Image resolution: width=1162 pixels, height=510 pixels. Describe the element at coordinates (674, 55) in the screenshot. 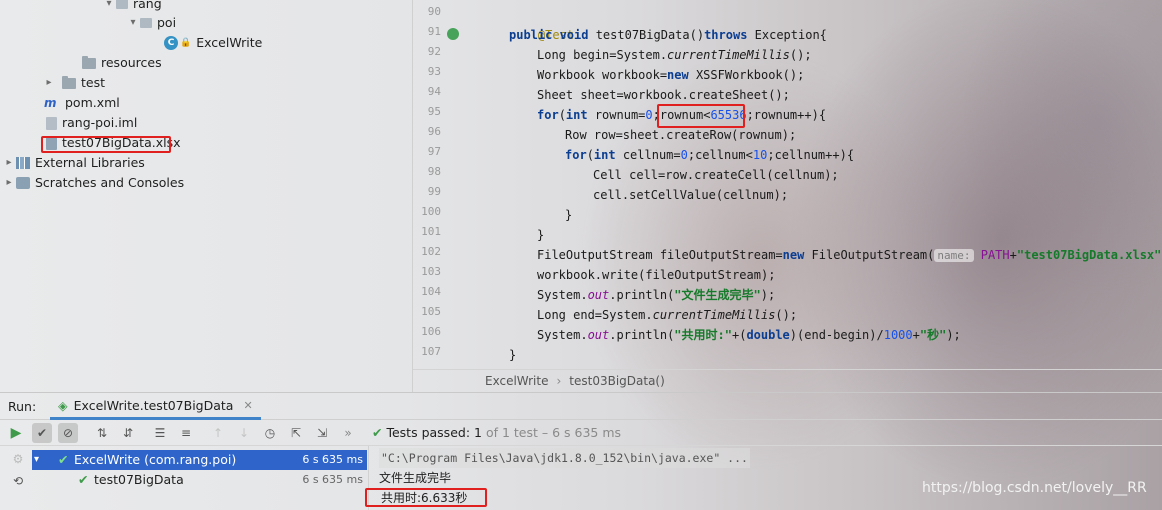

I see `code-line-92: Long begin=System.currentTimeMillis();` at that location.